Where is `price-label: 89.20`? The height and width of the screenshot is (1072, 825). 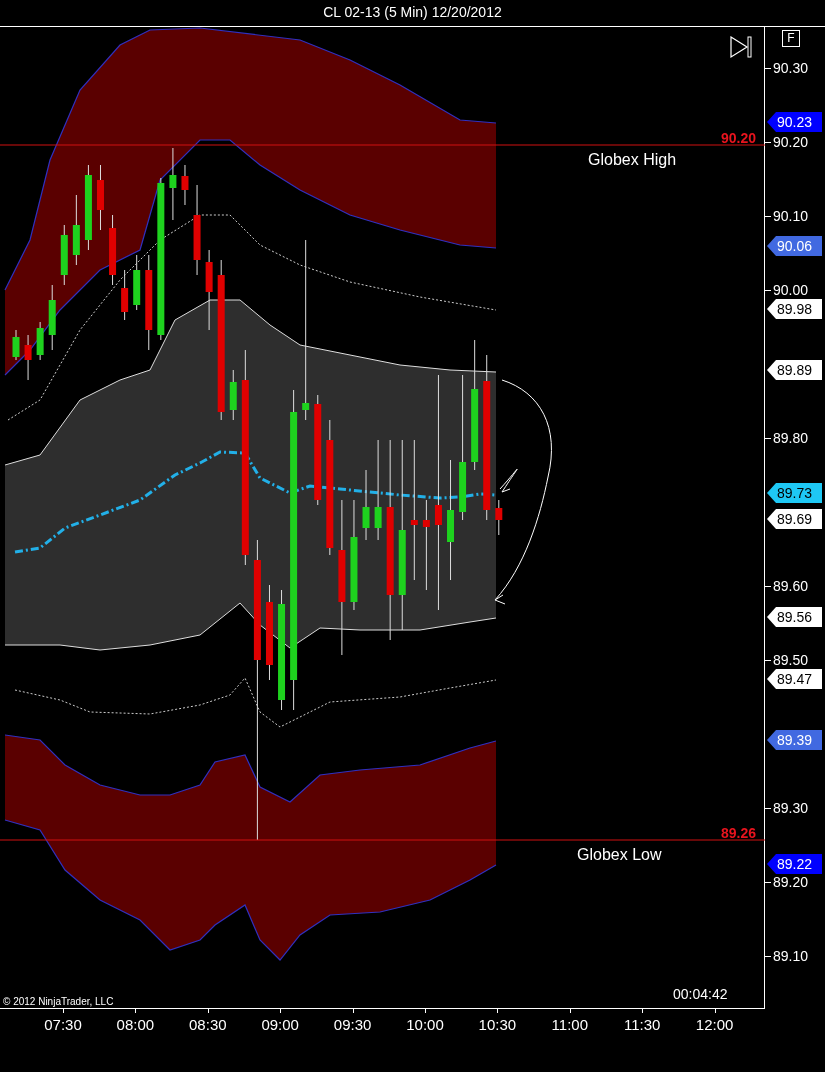
price-label: 89.20 is located at coordinates (791, 882).